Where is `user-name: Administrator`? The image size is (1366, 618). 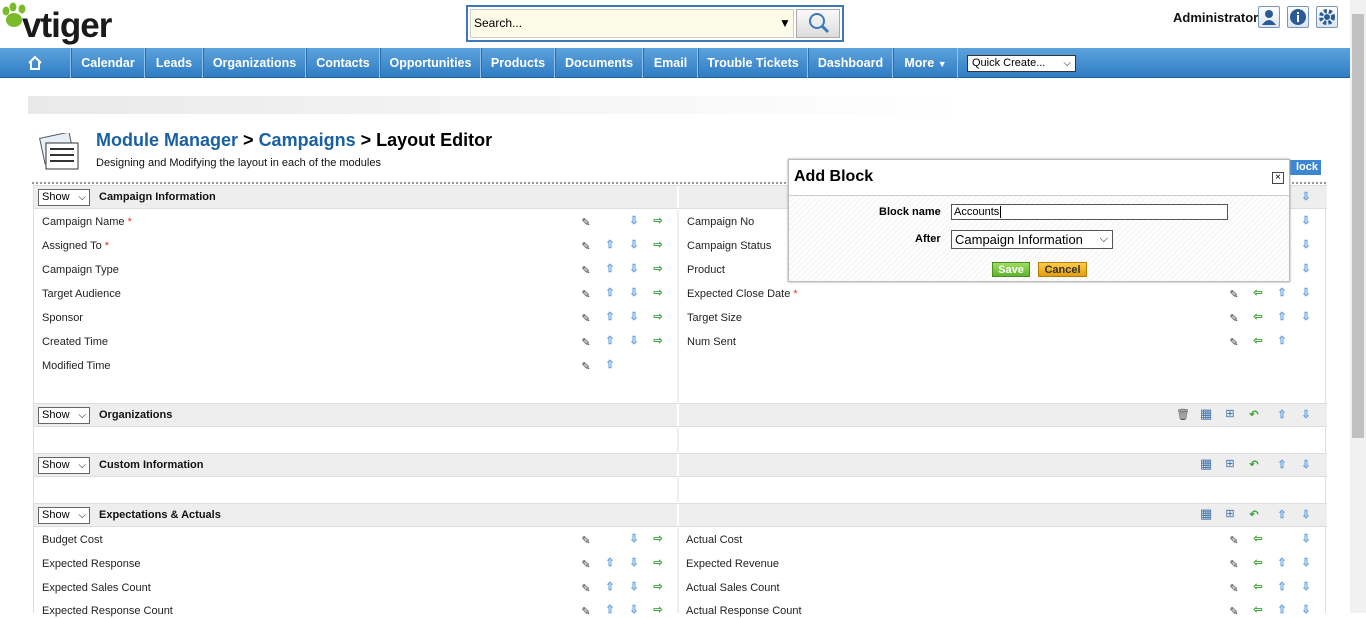 user-name: Administrator is located at coordinates (1215, 17).